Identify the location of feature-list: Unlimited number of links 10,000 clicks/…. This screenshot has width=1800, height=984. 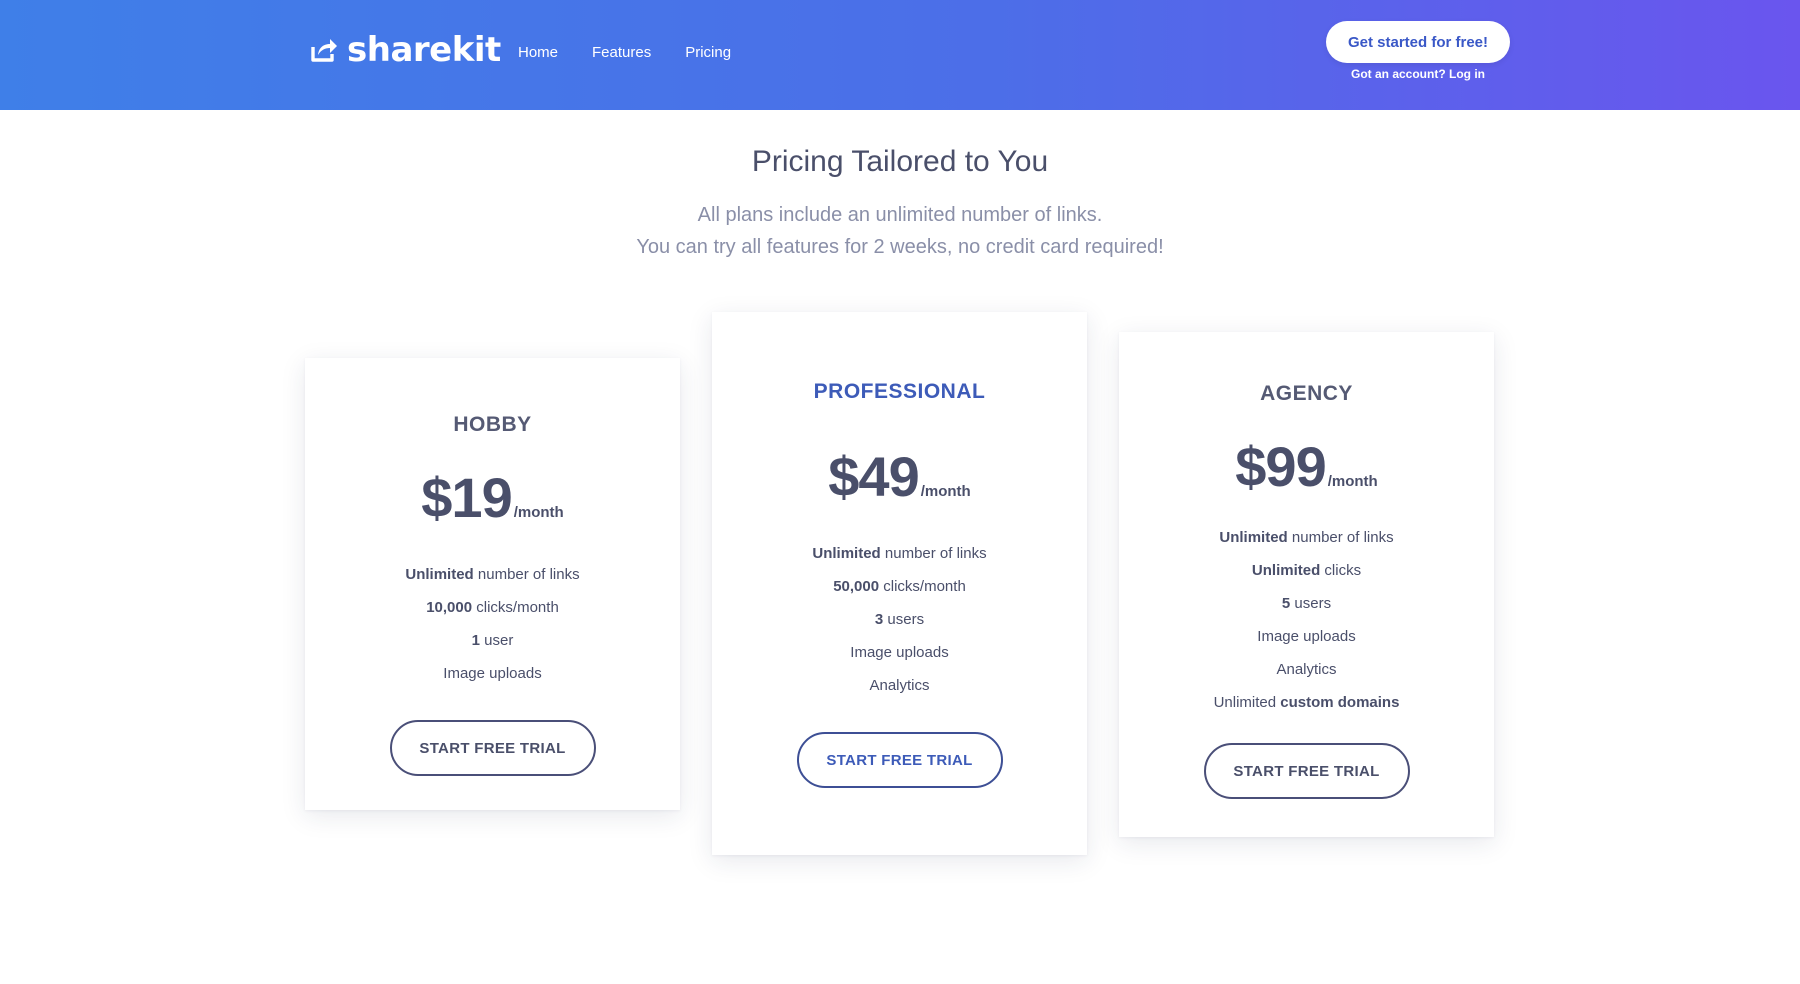
(492, 624).